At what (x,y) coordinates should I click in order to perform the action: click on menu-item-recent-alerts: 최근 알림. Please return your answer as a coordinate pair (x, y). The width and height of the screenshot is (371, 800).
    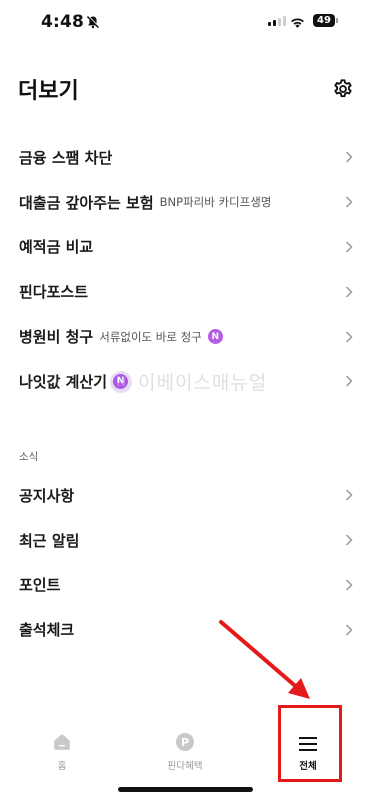
    Looking at the image, I should click on (185, 540).